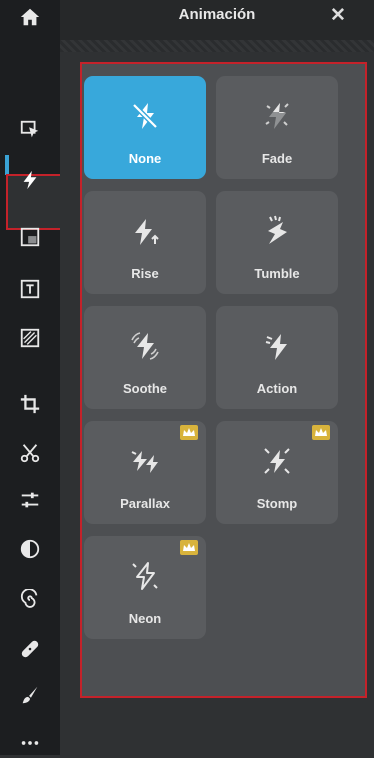 The image size is (374, 758). I want to click on soothe-bolt-icon, so click(145, 348).